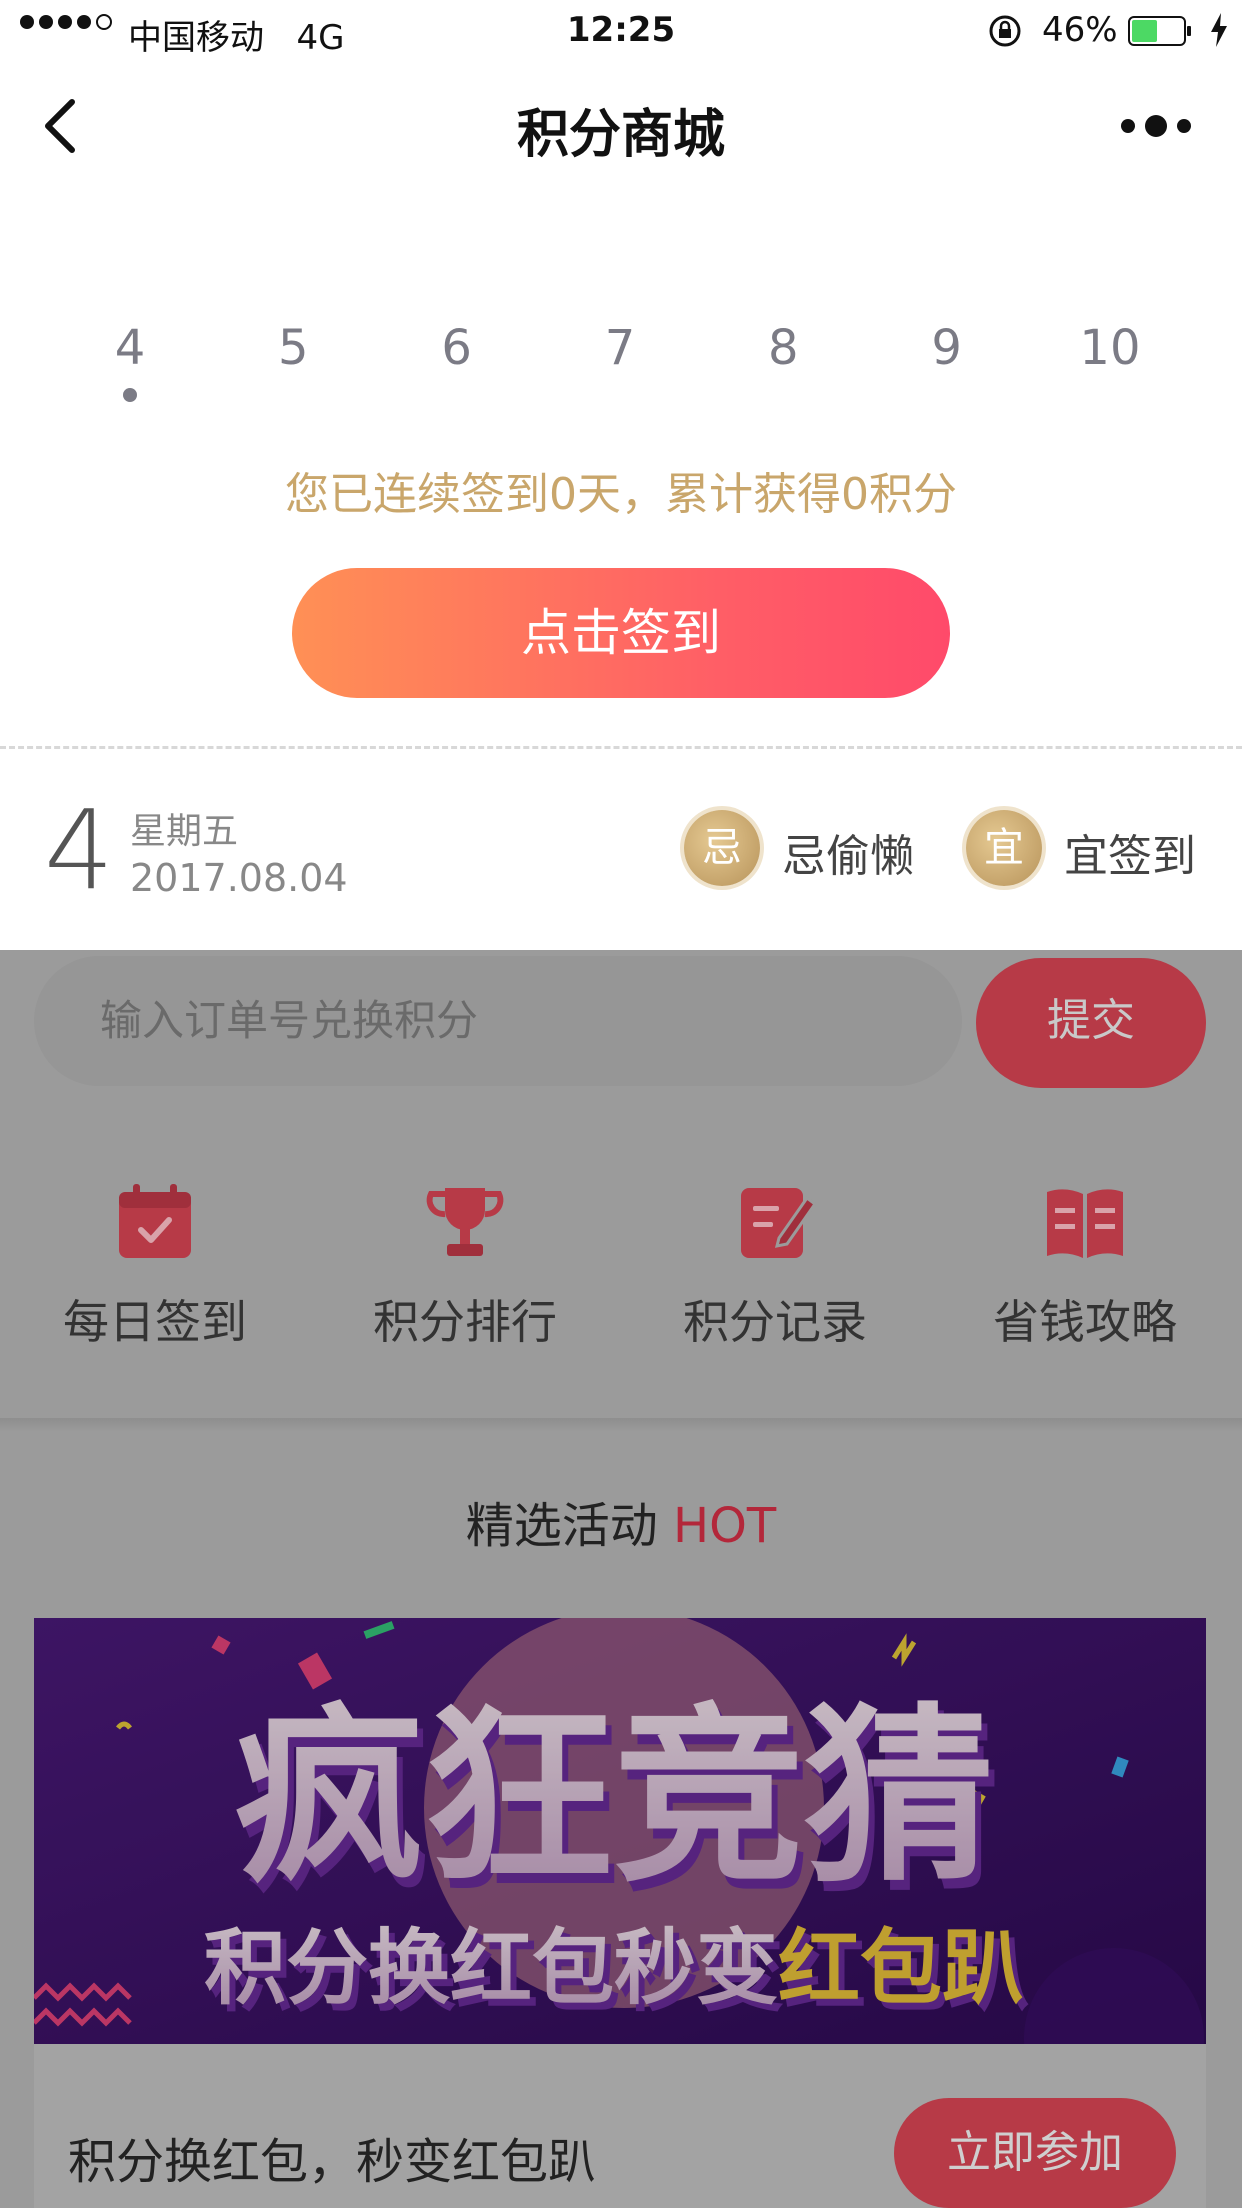  What do you see at coordinates (130, 361) in the screenshot?
I see `date-day-selected: 4` at bounding box center [130, 361].